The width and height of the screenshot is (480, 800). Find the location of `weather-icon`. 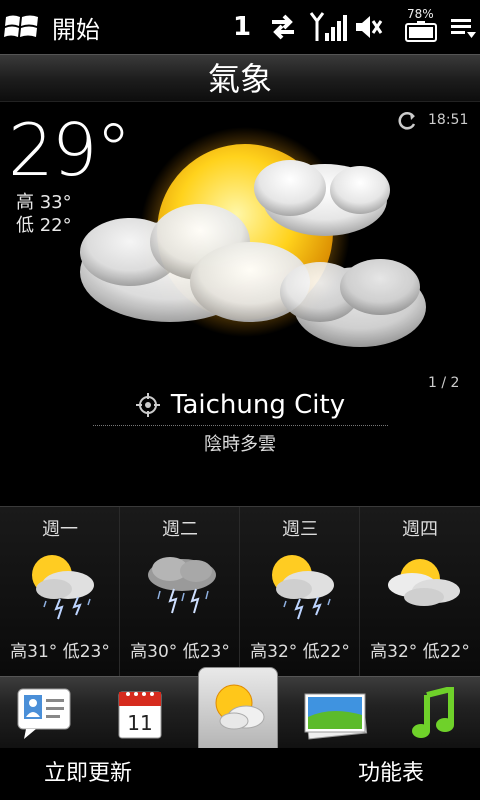

weather-icon is located at coordinates (240, 707).